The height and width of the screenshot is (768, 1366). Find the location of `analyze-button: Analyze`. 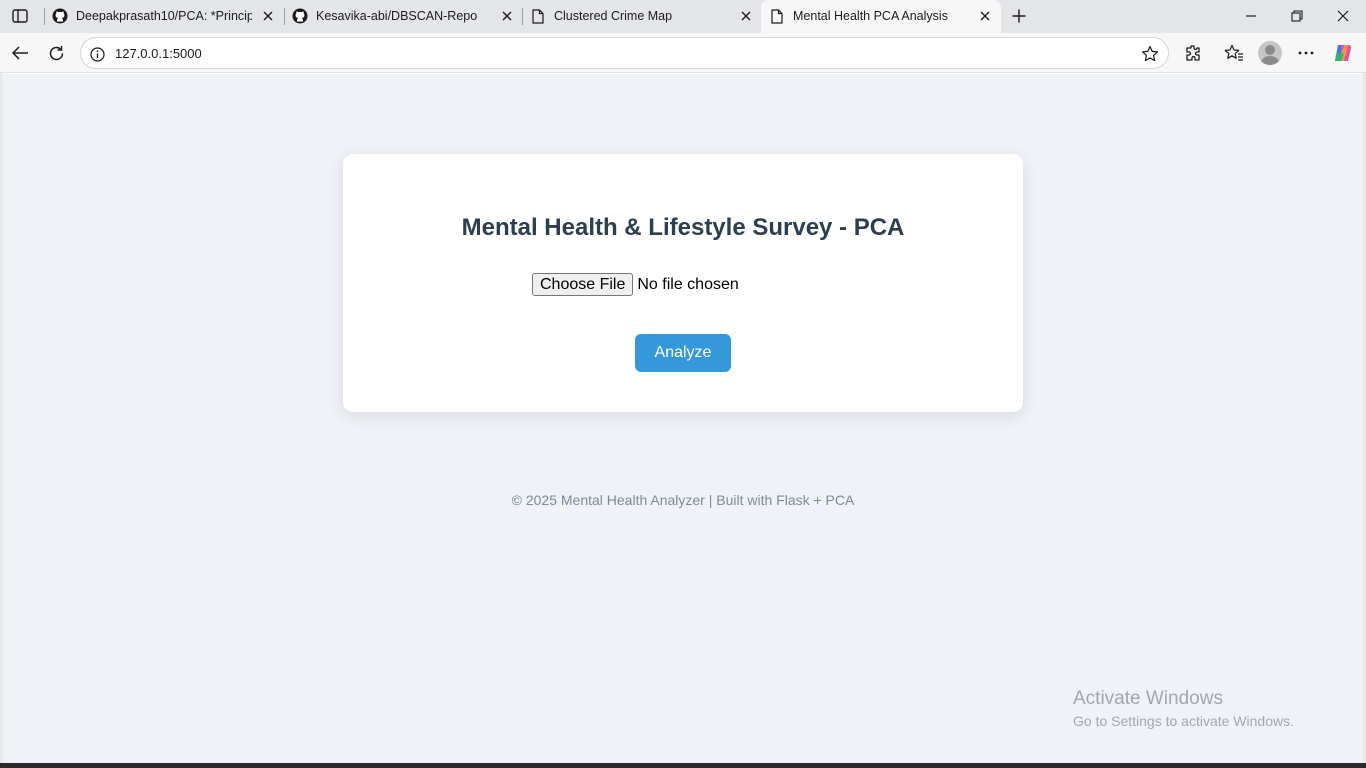

analyze-button: Analyze is located at coordinates (683, 353).